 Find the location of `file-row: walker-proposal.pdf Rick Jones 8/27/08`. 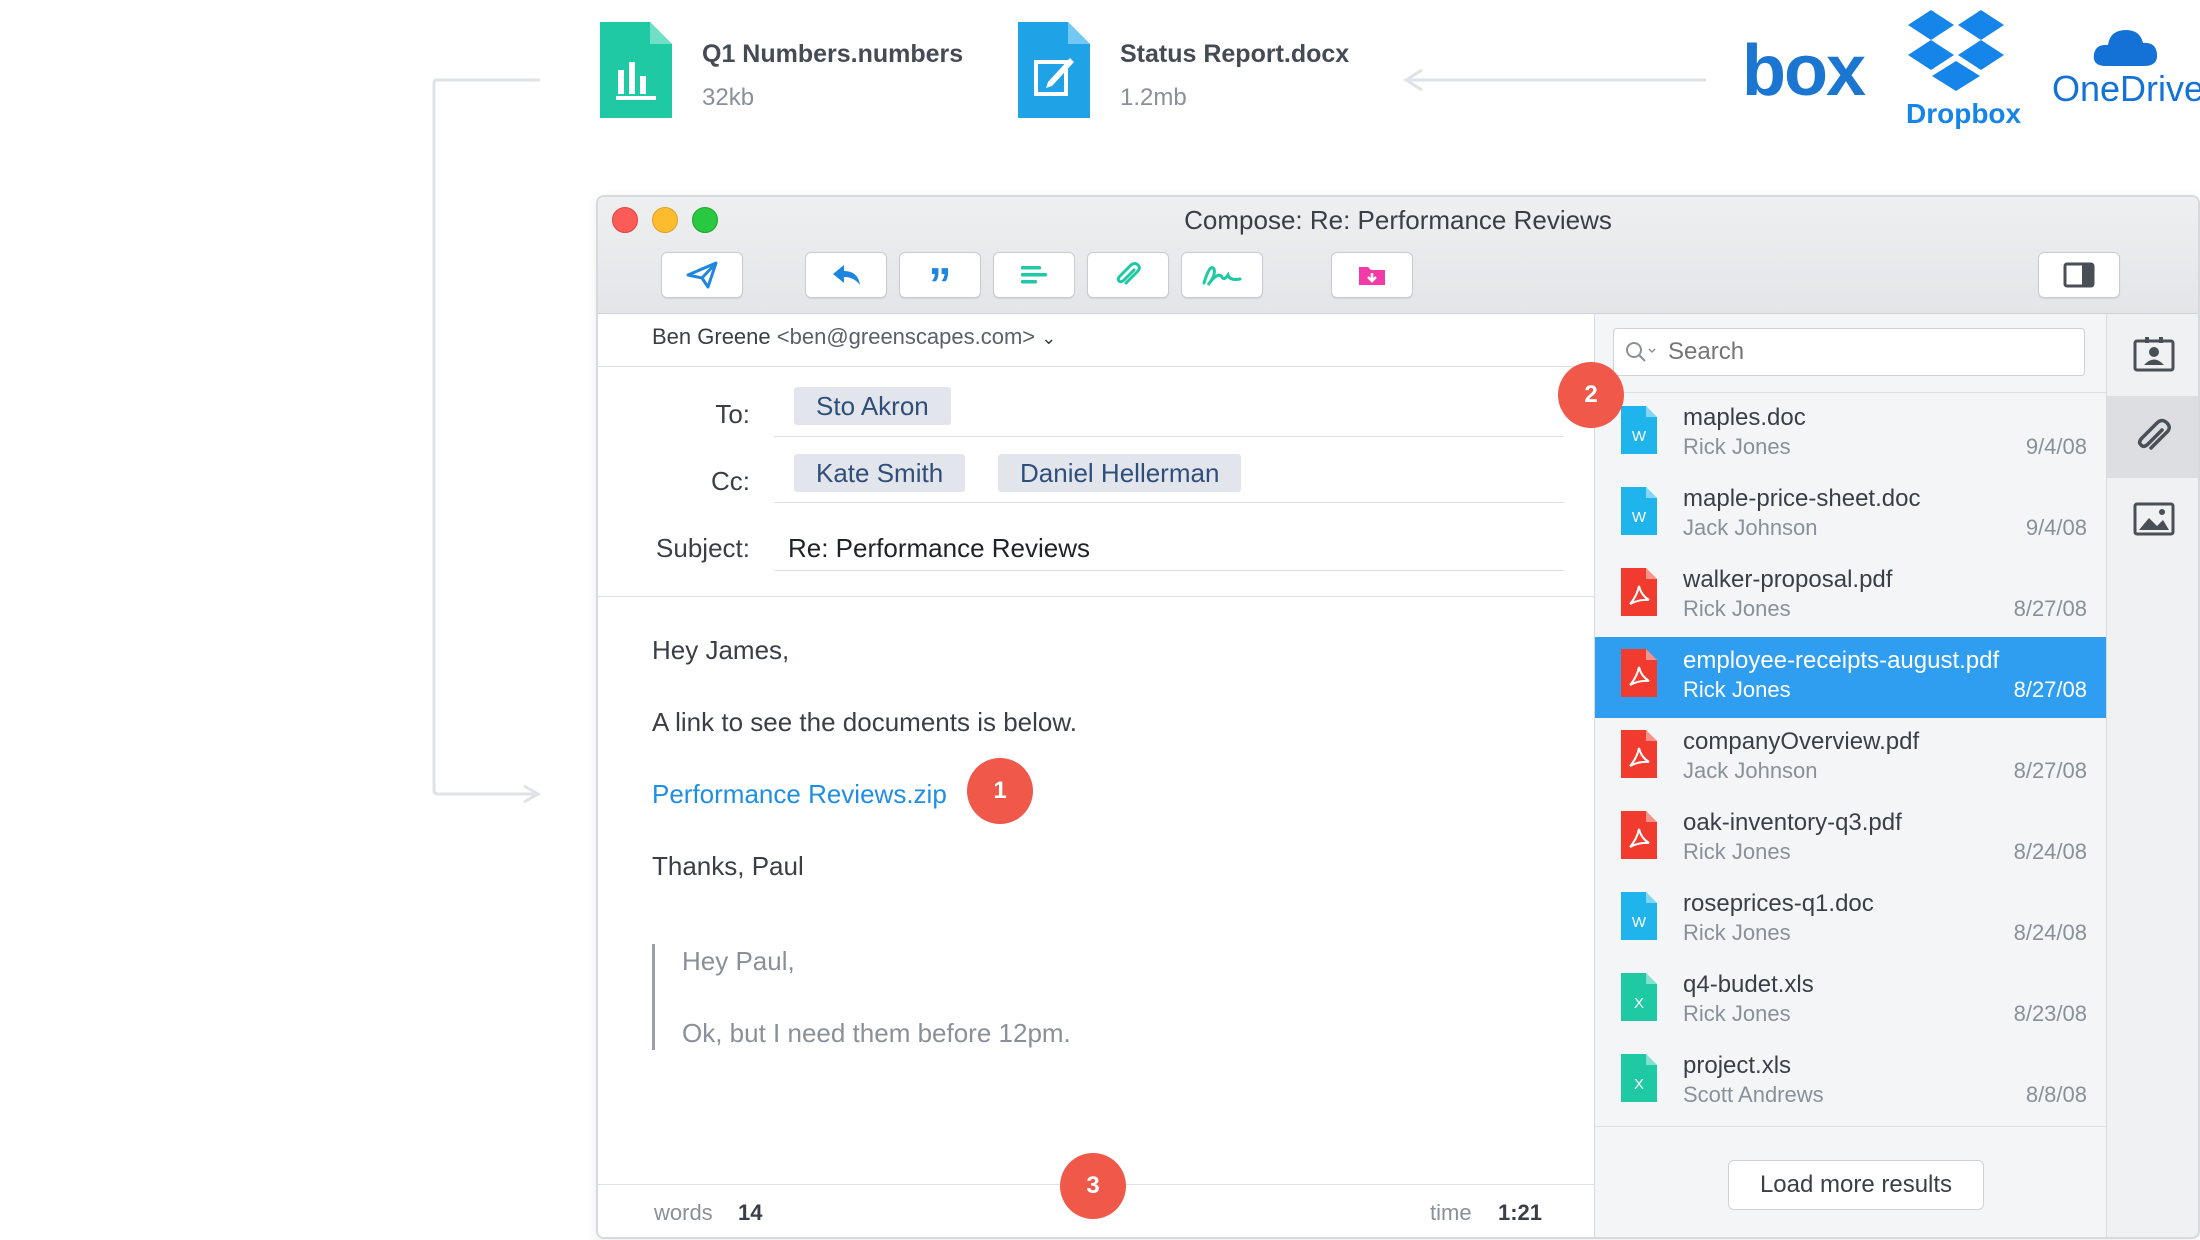

file-row: walker-proposal.pdf Rick Jones 8/27/08 is located at coordinates (1851, 596).